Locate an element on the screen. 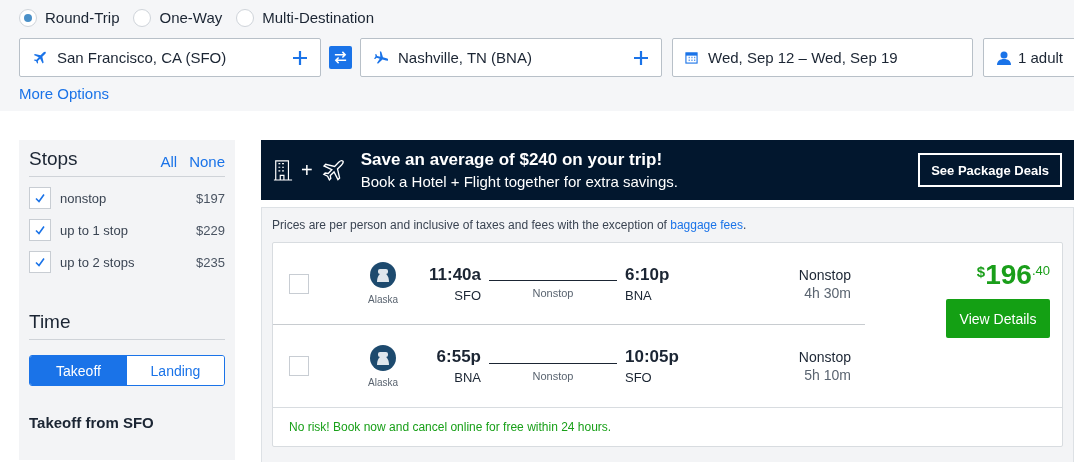 Image resolution: width=1074 pixels, height=462 pixels. arrival-airport: BNA is located at coordinates (639, 295).